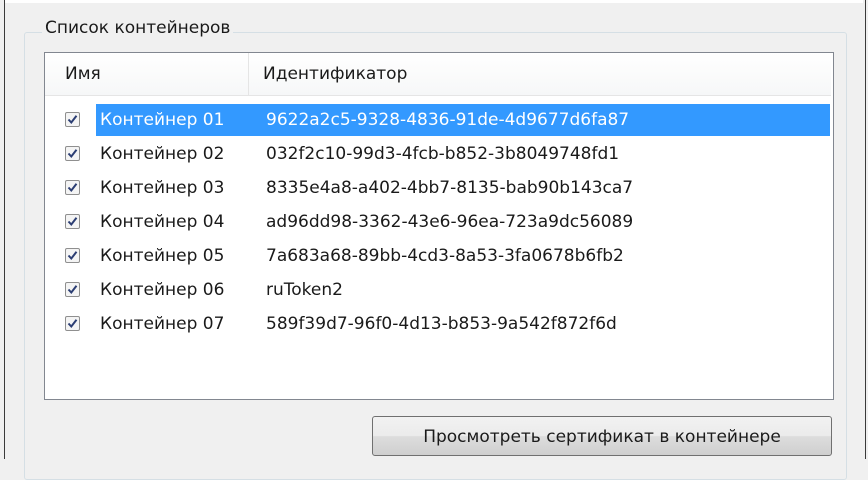 The height and width of the screenshot is (480, 868). What do you see at coordinates (443, 154) in the screenshot?
I see `row-id: 032f2c10-99d3-4fcb-b852-3b8049748fd1` at bounding box center [443, 154].